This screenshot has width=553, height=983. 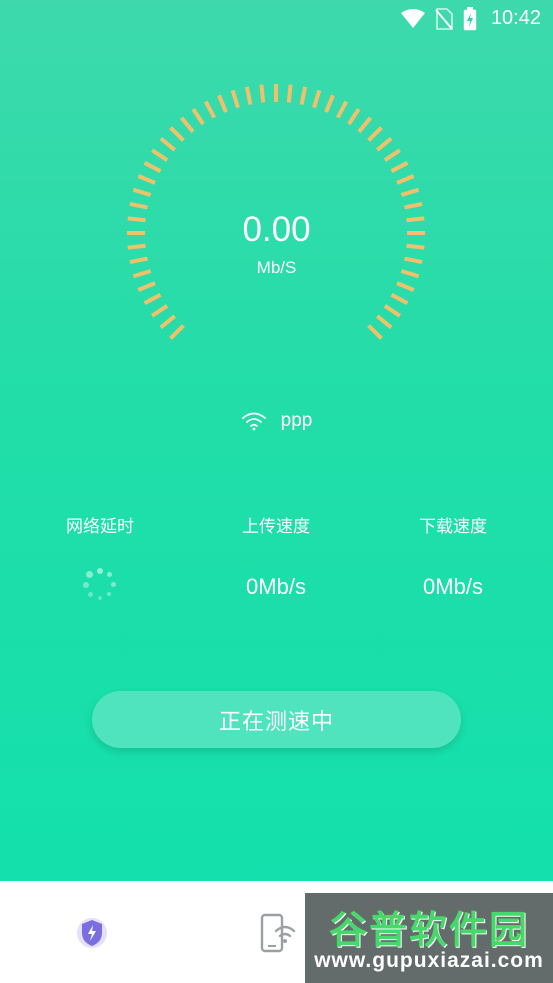 What do you see at coordinates (276, 557) in the screenshot?
I see `upload-stat: 上传速度 0Mb/s` at bounding box center [276, 557].